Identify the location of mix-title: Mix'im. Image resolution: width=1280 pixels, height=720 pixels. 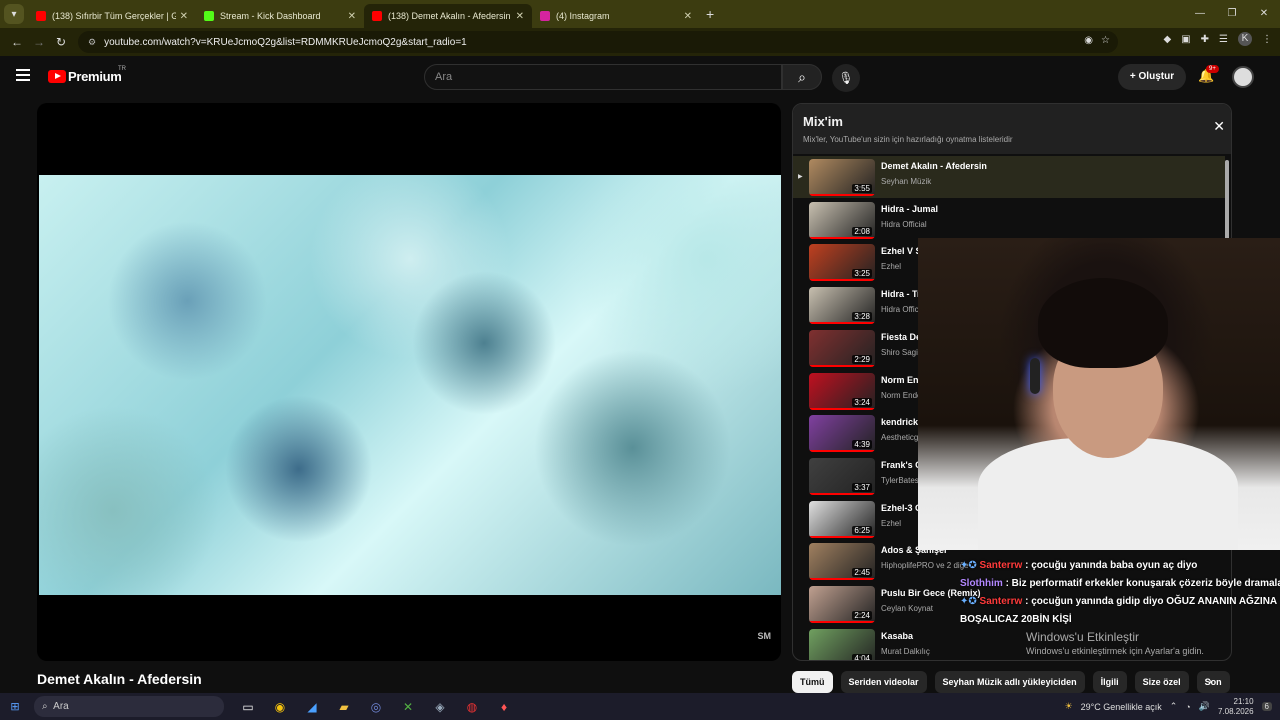
(823, 121).